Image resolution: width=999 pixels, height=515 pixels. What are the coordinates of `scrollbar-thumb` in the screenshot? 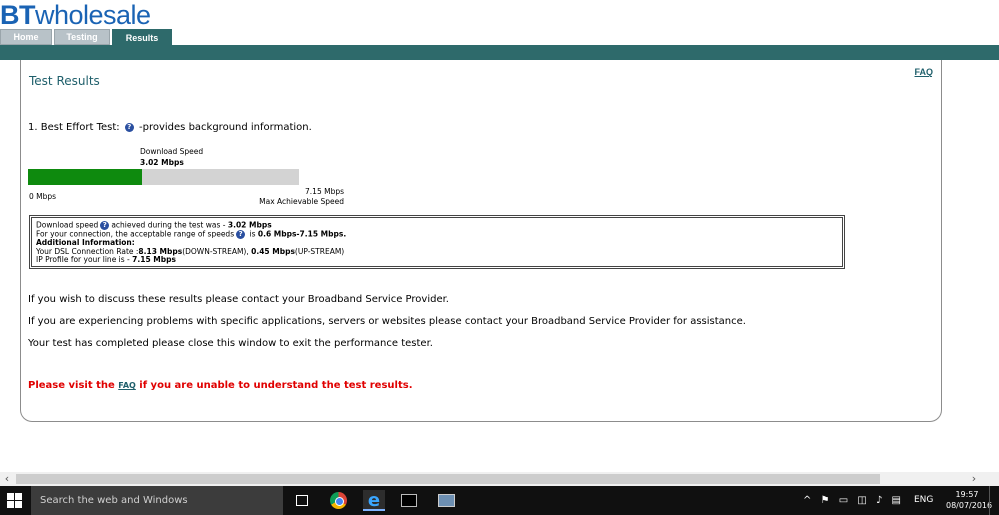 It's located at (448, 479).